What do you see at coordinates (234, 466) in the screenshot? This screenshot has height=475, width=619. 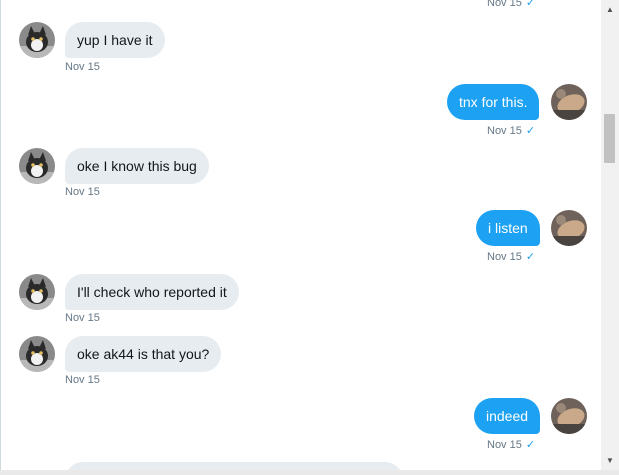 I see `message-bubble` at bounding box center [234, 466].